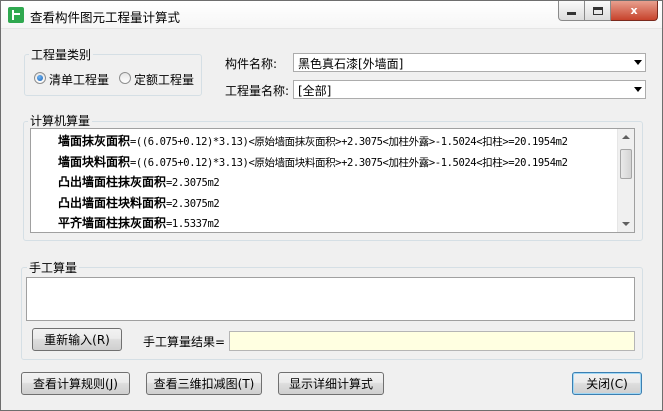  Describe the element at coordinates (626, 137) in the screenshot. I see `scroll-up-arrow-icon` at that location.